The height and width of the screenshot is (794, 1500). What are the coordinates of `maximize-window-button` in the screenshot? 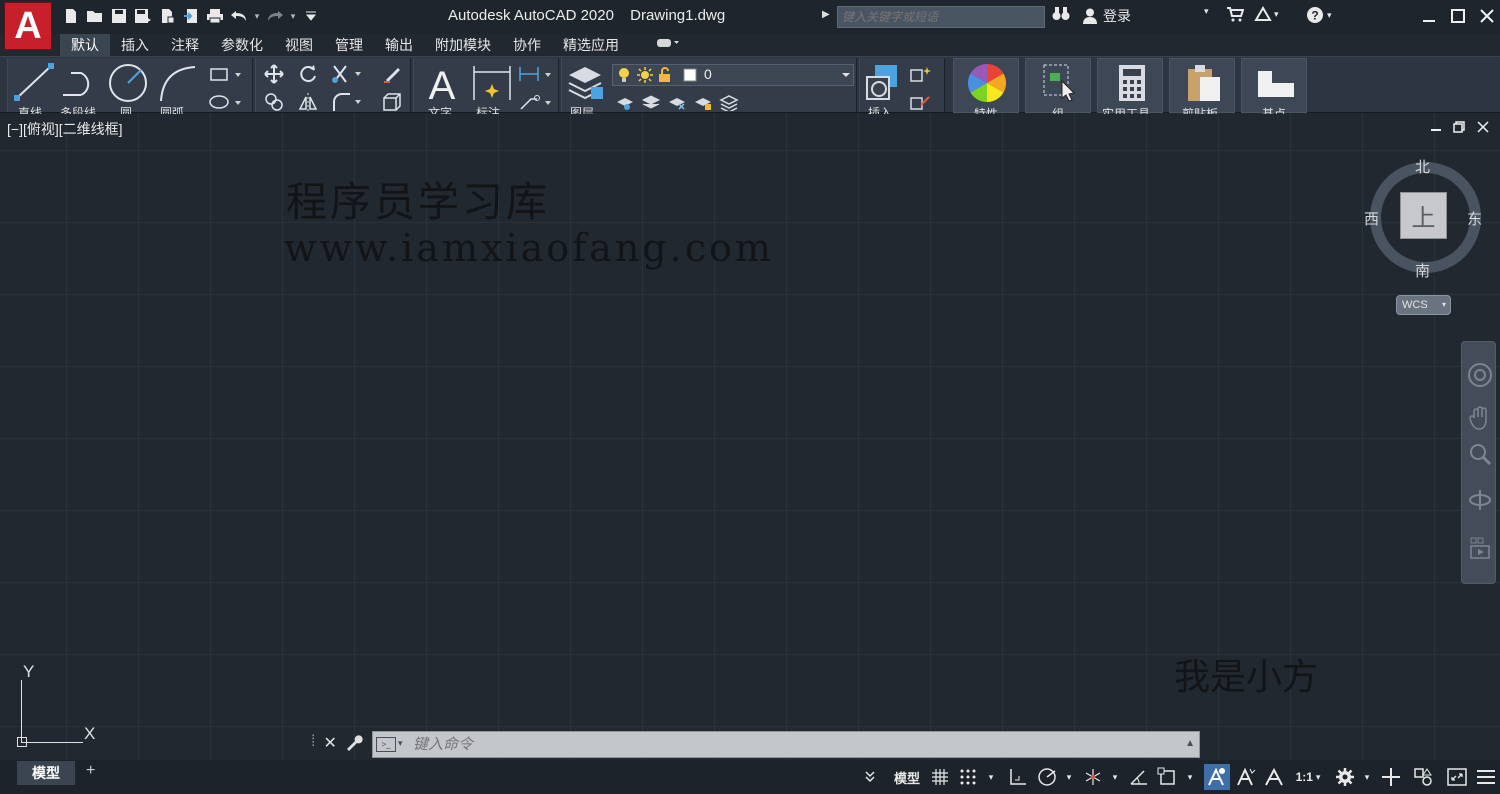 It's located at (1458, 16).